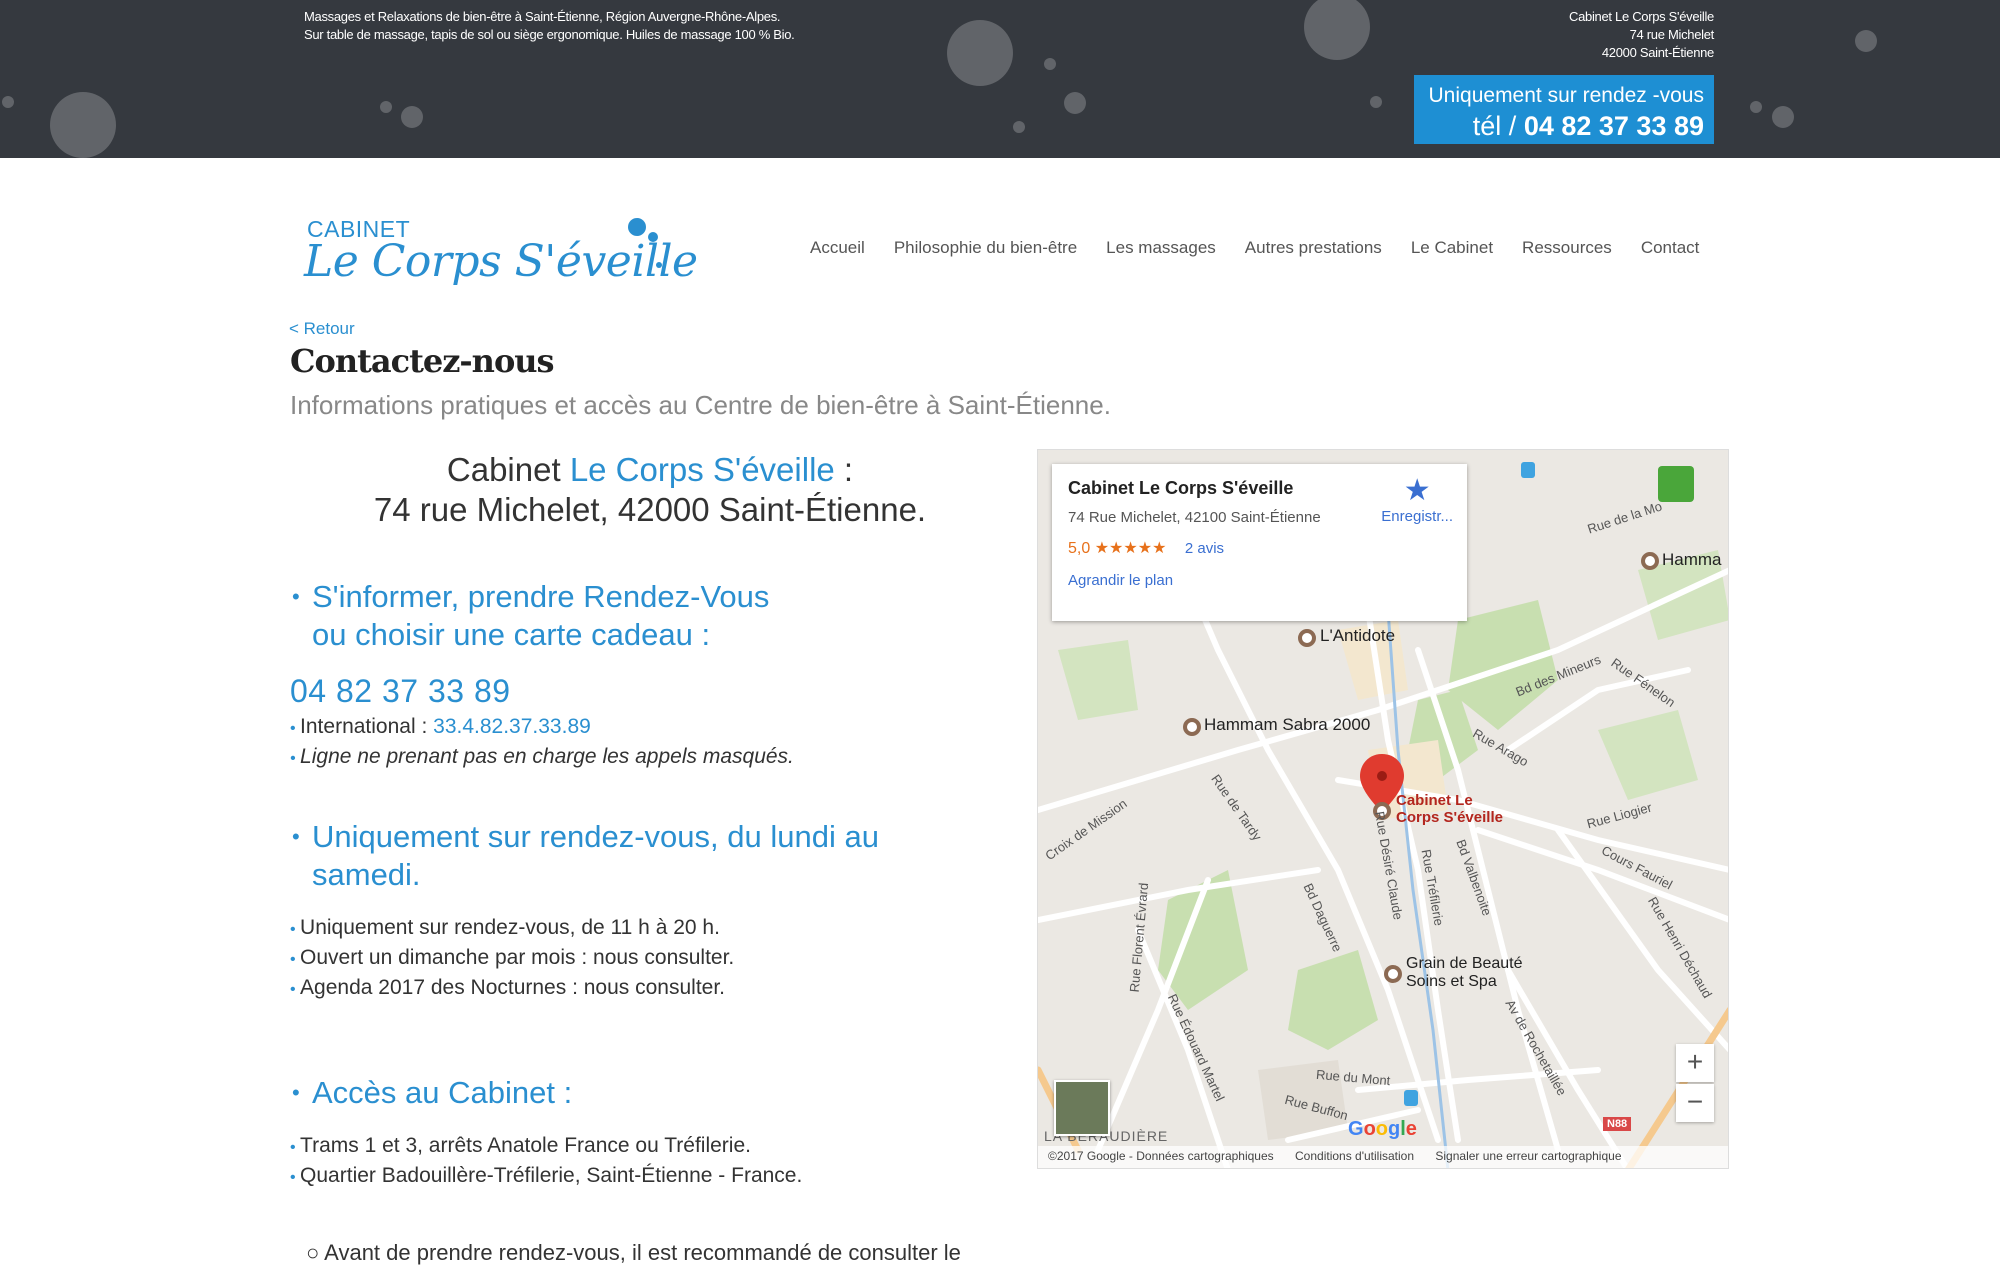 Image resolution: width=2000 pixels, height=1266 pixels. What do you see at coordinates (1204, 548) in the screenshot?
I see `reviews-link: 2 avis` at bounding box center [1204, 548].